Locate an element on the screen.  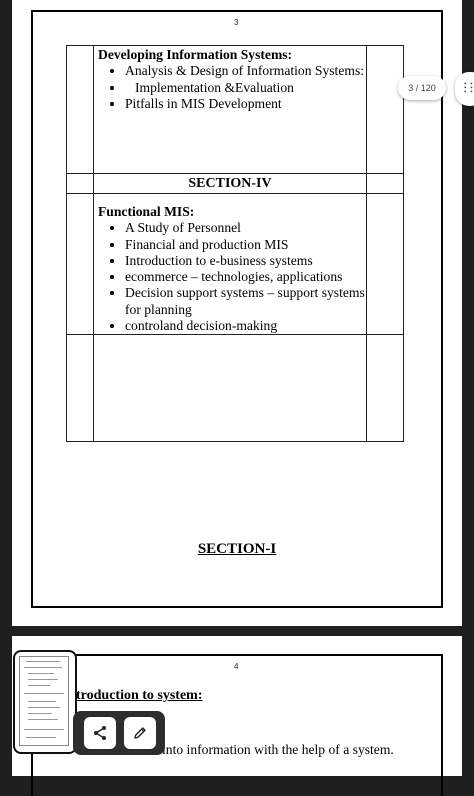
list-item: Implementation &Evaluation is located at coordinates (245, 88).